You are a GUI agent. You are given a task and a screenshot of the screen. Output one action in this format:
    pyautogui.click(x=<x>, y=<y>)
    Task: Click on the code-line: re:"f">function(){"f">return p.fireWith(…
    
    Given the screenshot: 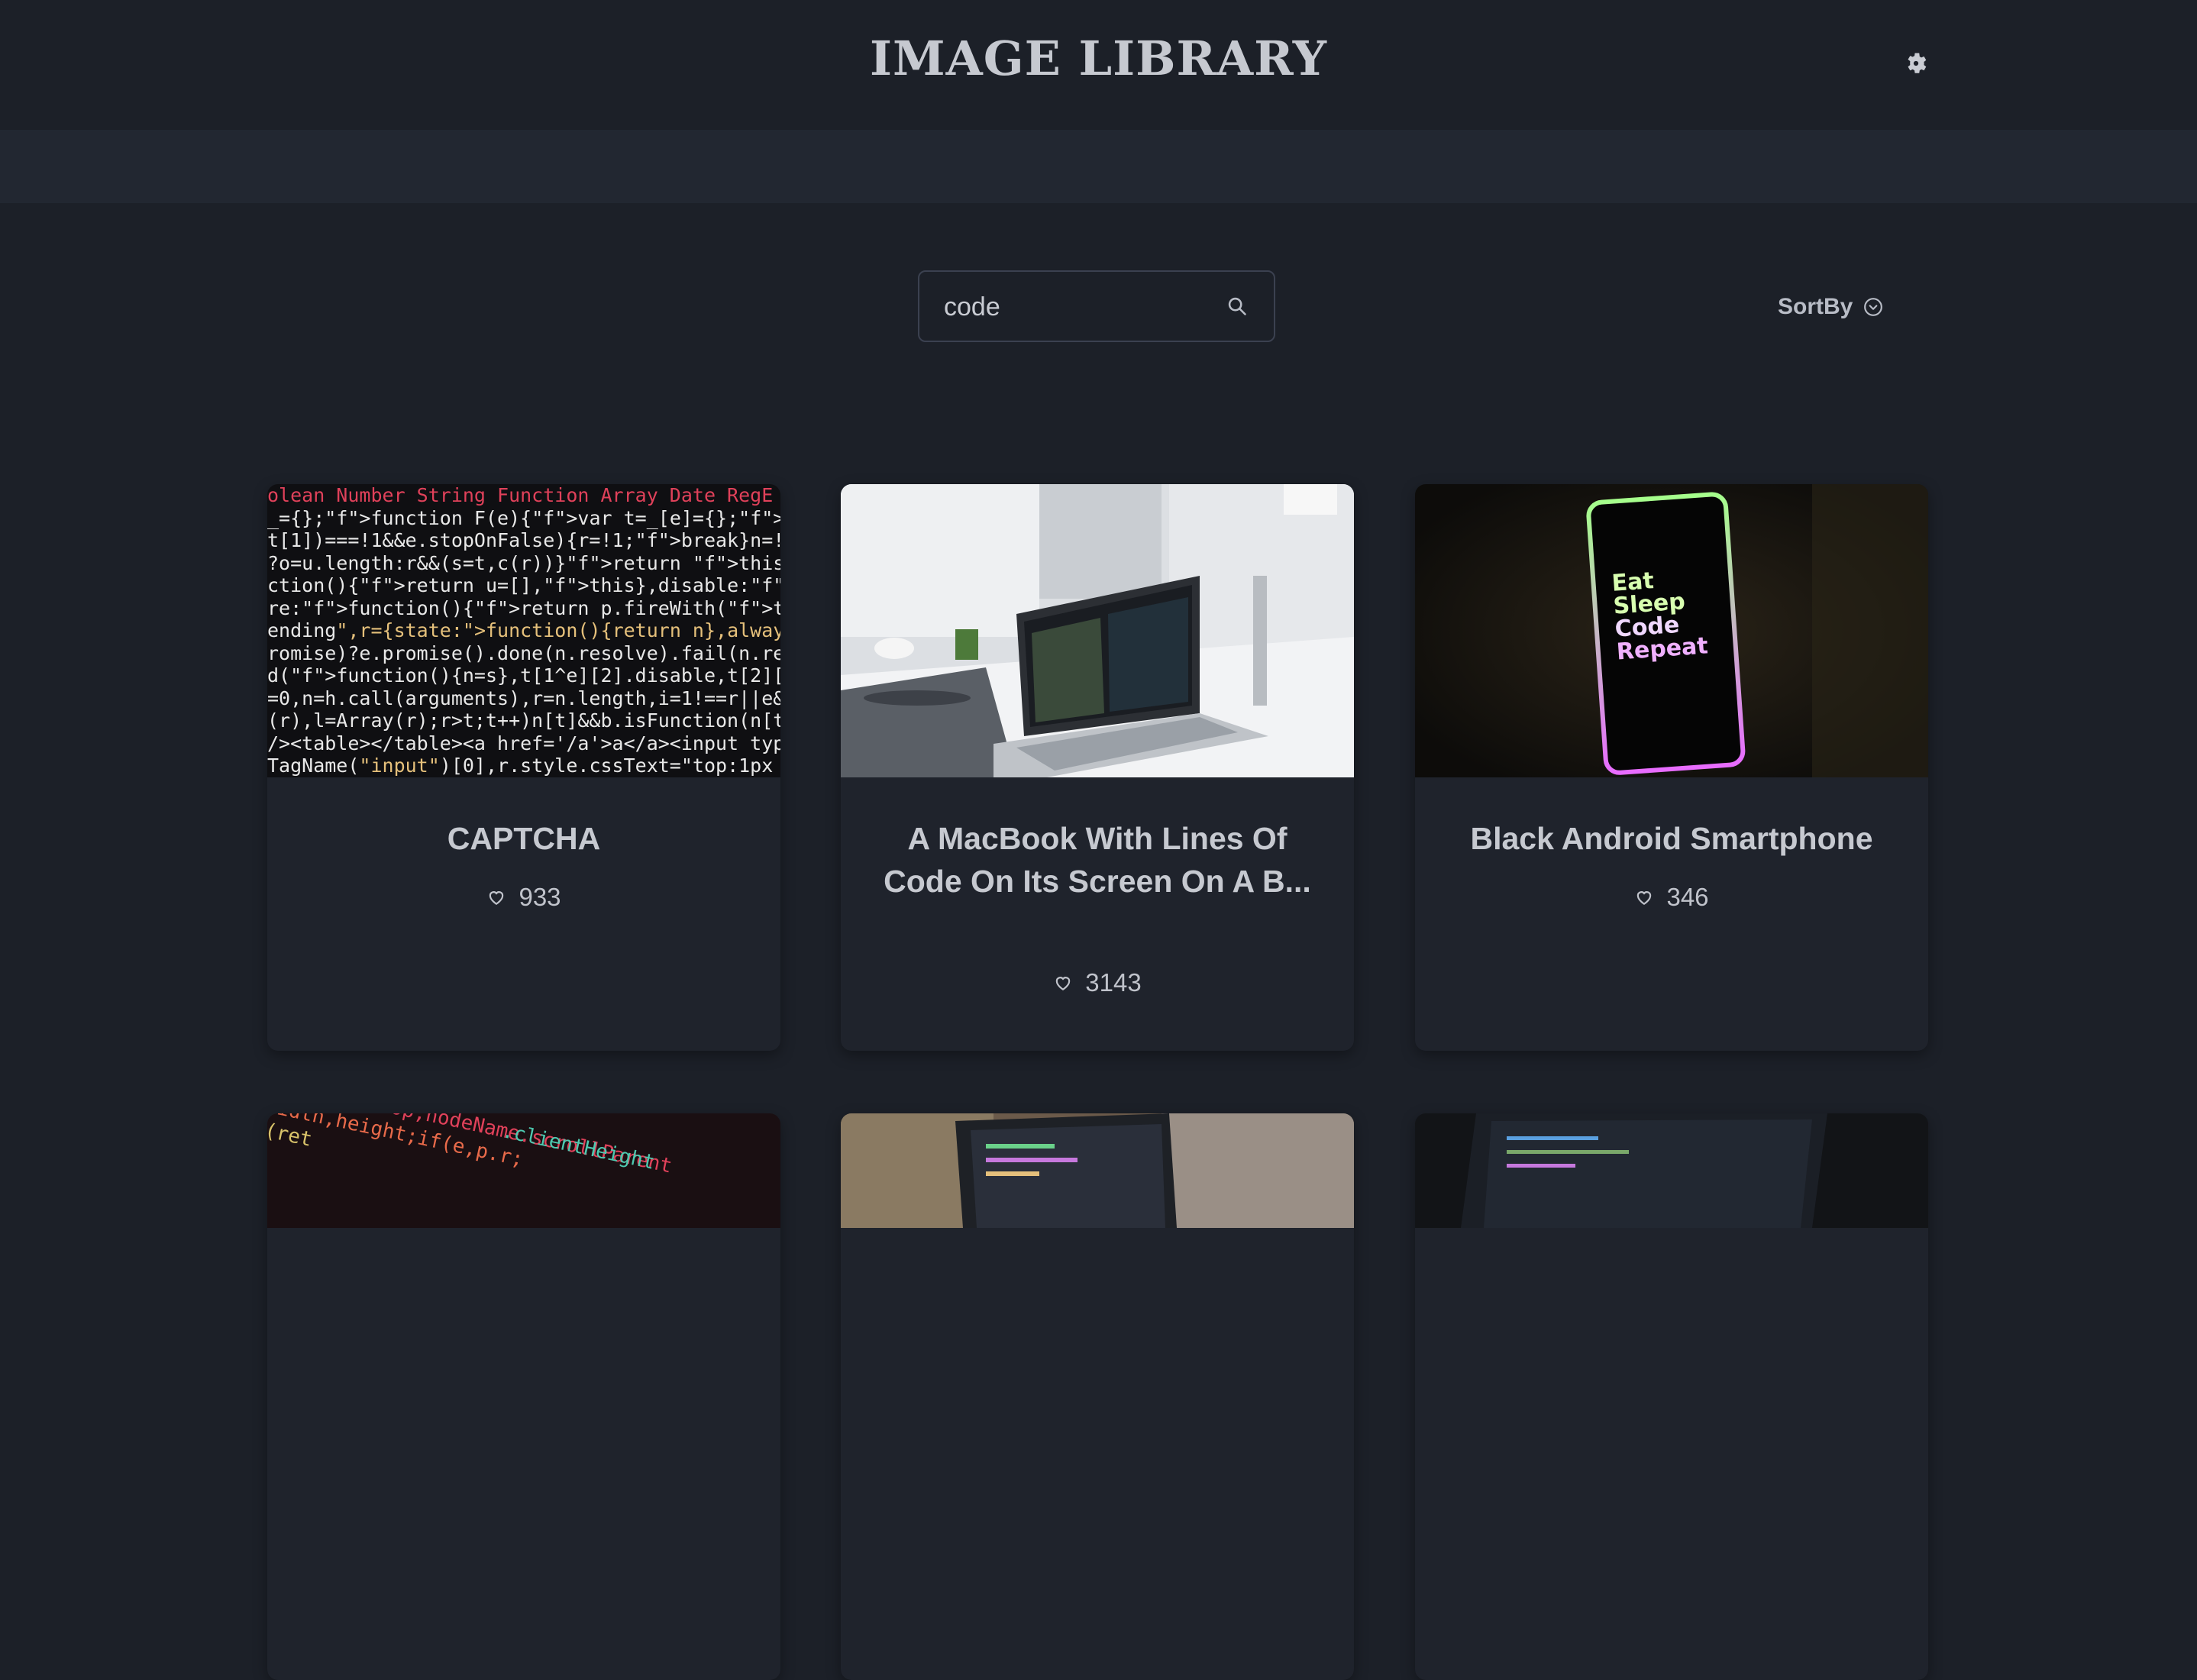 What is the action you would take?
    pyautogui.click(x=523, y=608)
    